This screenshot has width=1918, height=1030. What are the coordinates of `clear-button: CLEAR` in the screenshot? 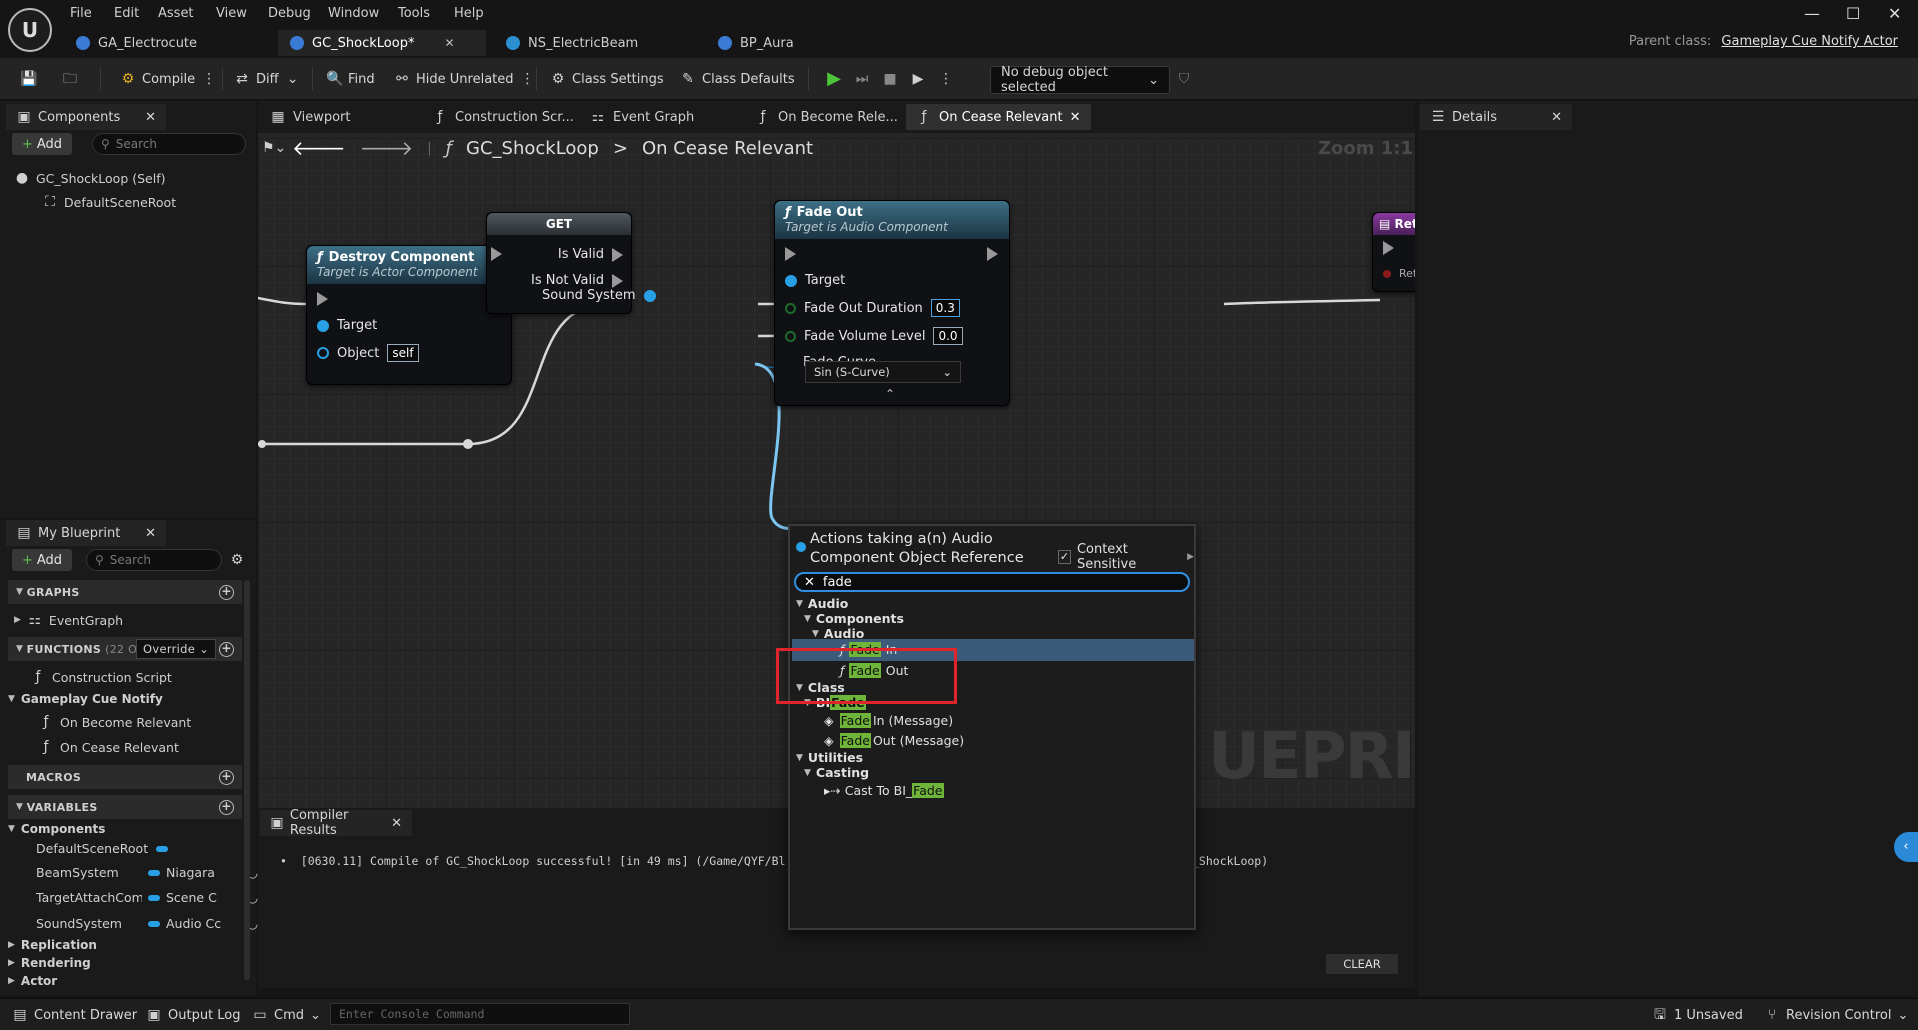 It's located at (1362, 964).